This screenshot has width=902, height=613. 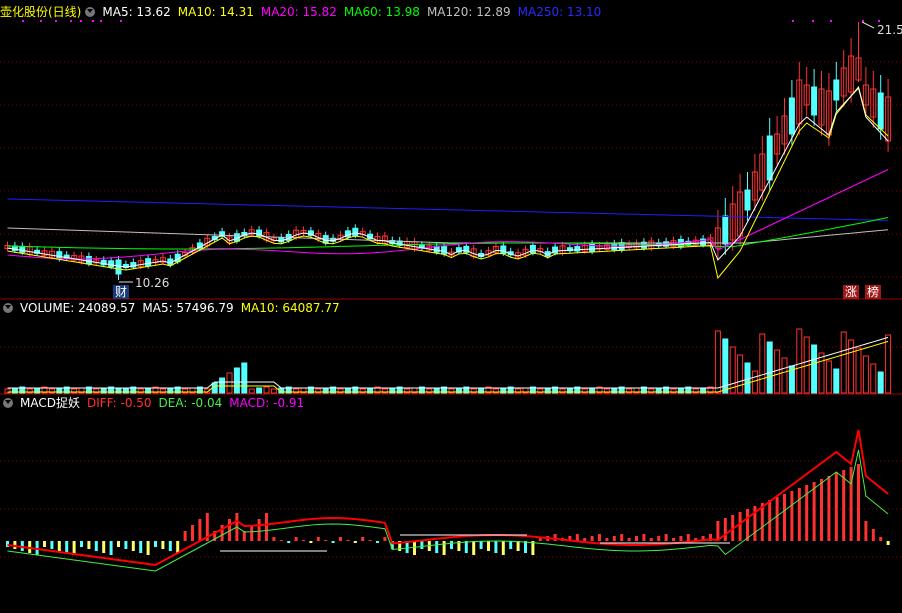 What do you see at coordinates (448, 235) in the screenshot?
I see `ma120-line` at bounding box center [448, 235].